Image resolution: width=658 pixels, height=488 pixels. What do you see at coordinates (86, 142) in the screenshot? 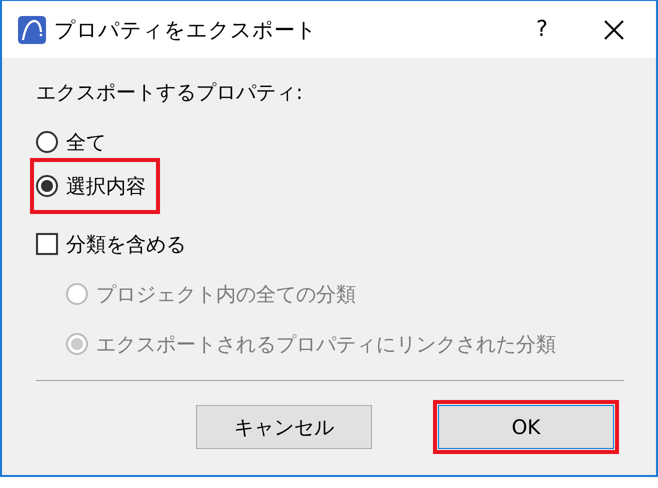
I see `option-label: 全て` at bounding box center [86, 142].